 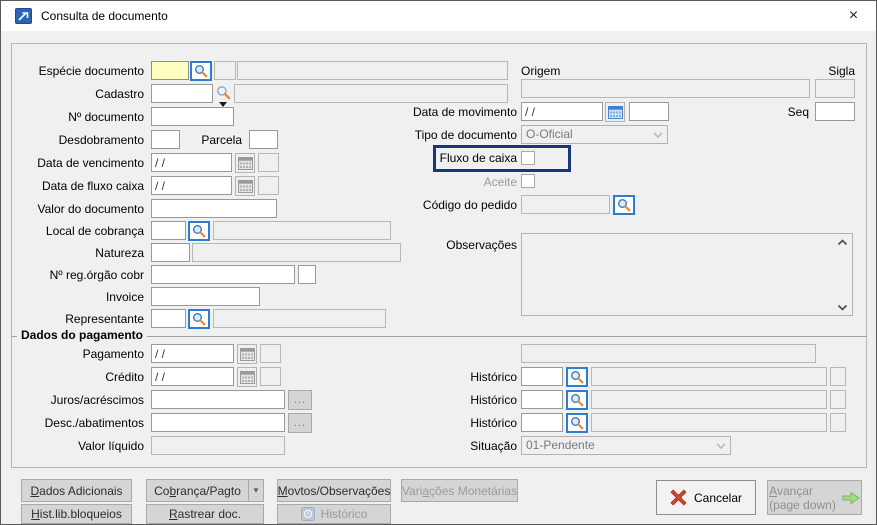 What do you see at coordinates (549, 134) in the screenshot?
I see `tipo-documento-value: O-Oficial` at bounding box center [549, 134].